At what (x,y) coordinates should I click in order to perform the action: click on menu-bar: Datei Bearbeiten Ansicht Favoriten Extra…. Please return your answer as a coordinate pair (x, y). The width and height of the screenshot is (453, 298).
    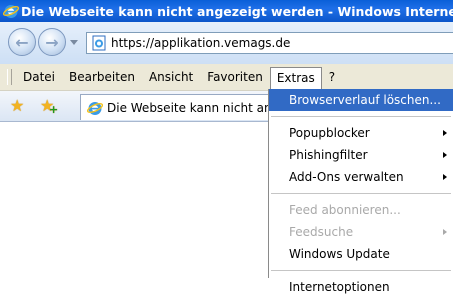
    Looking at the image, I should click on (226, 77).